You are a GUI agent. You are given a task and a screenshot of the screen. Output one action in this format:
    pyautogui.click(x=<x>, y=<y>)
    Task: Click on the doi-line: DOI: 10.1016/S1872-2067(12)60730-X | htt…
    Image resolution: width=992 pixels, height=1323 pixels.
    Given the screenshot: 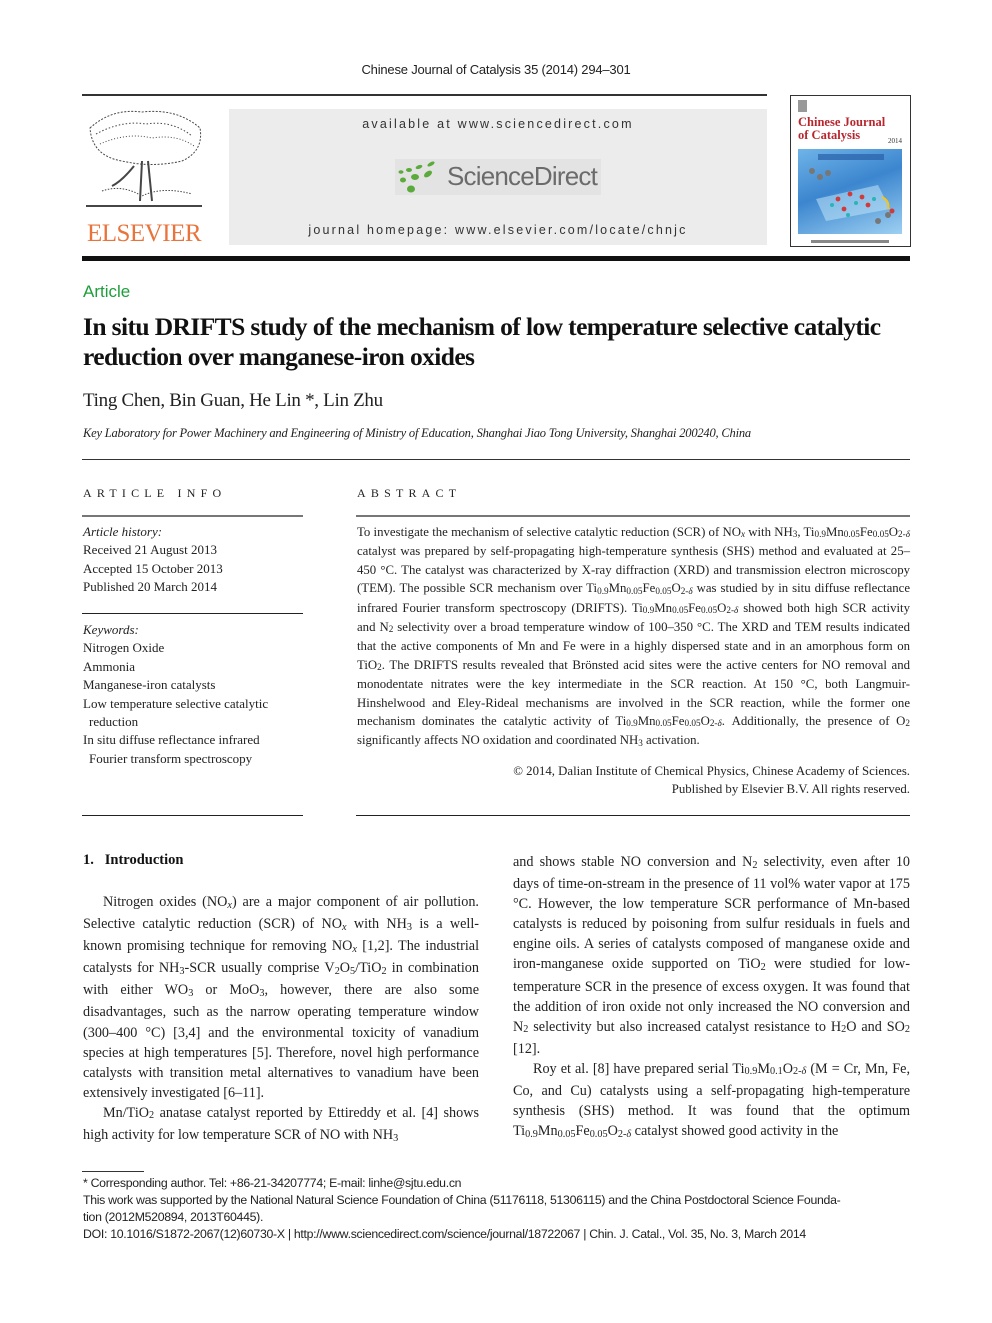 What is the action you would take?
    pyautogui.click(x=497, y=1234)
    